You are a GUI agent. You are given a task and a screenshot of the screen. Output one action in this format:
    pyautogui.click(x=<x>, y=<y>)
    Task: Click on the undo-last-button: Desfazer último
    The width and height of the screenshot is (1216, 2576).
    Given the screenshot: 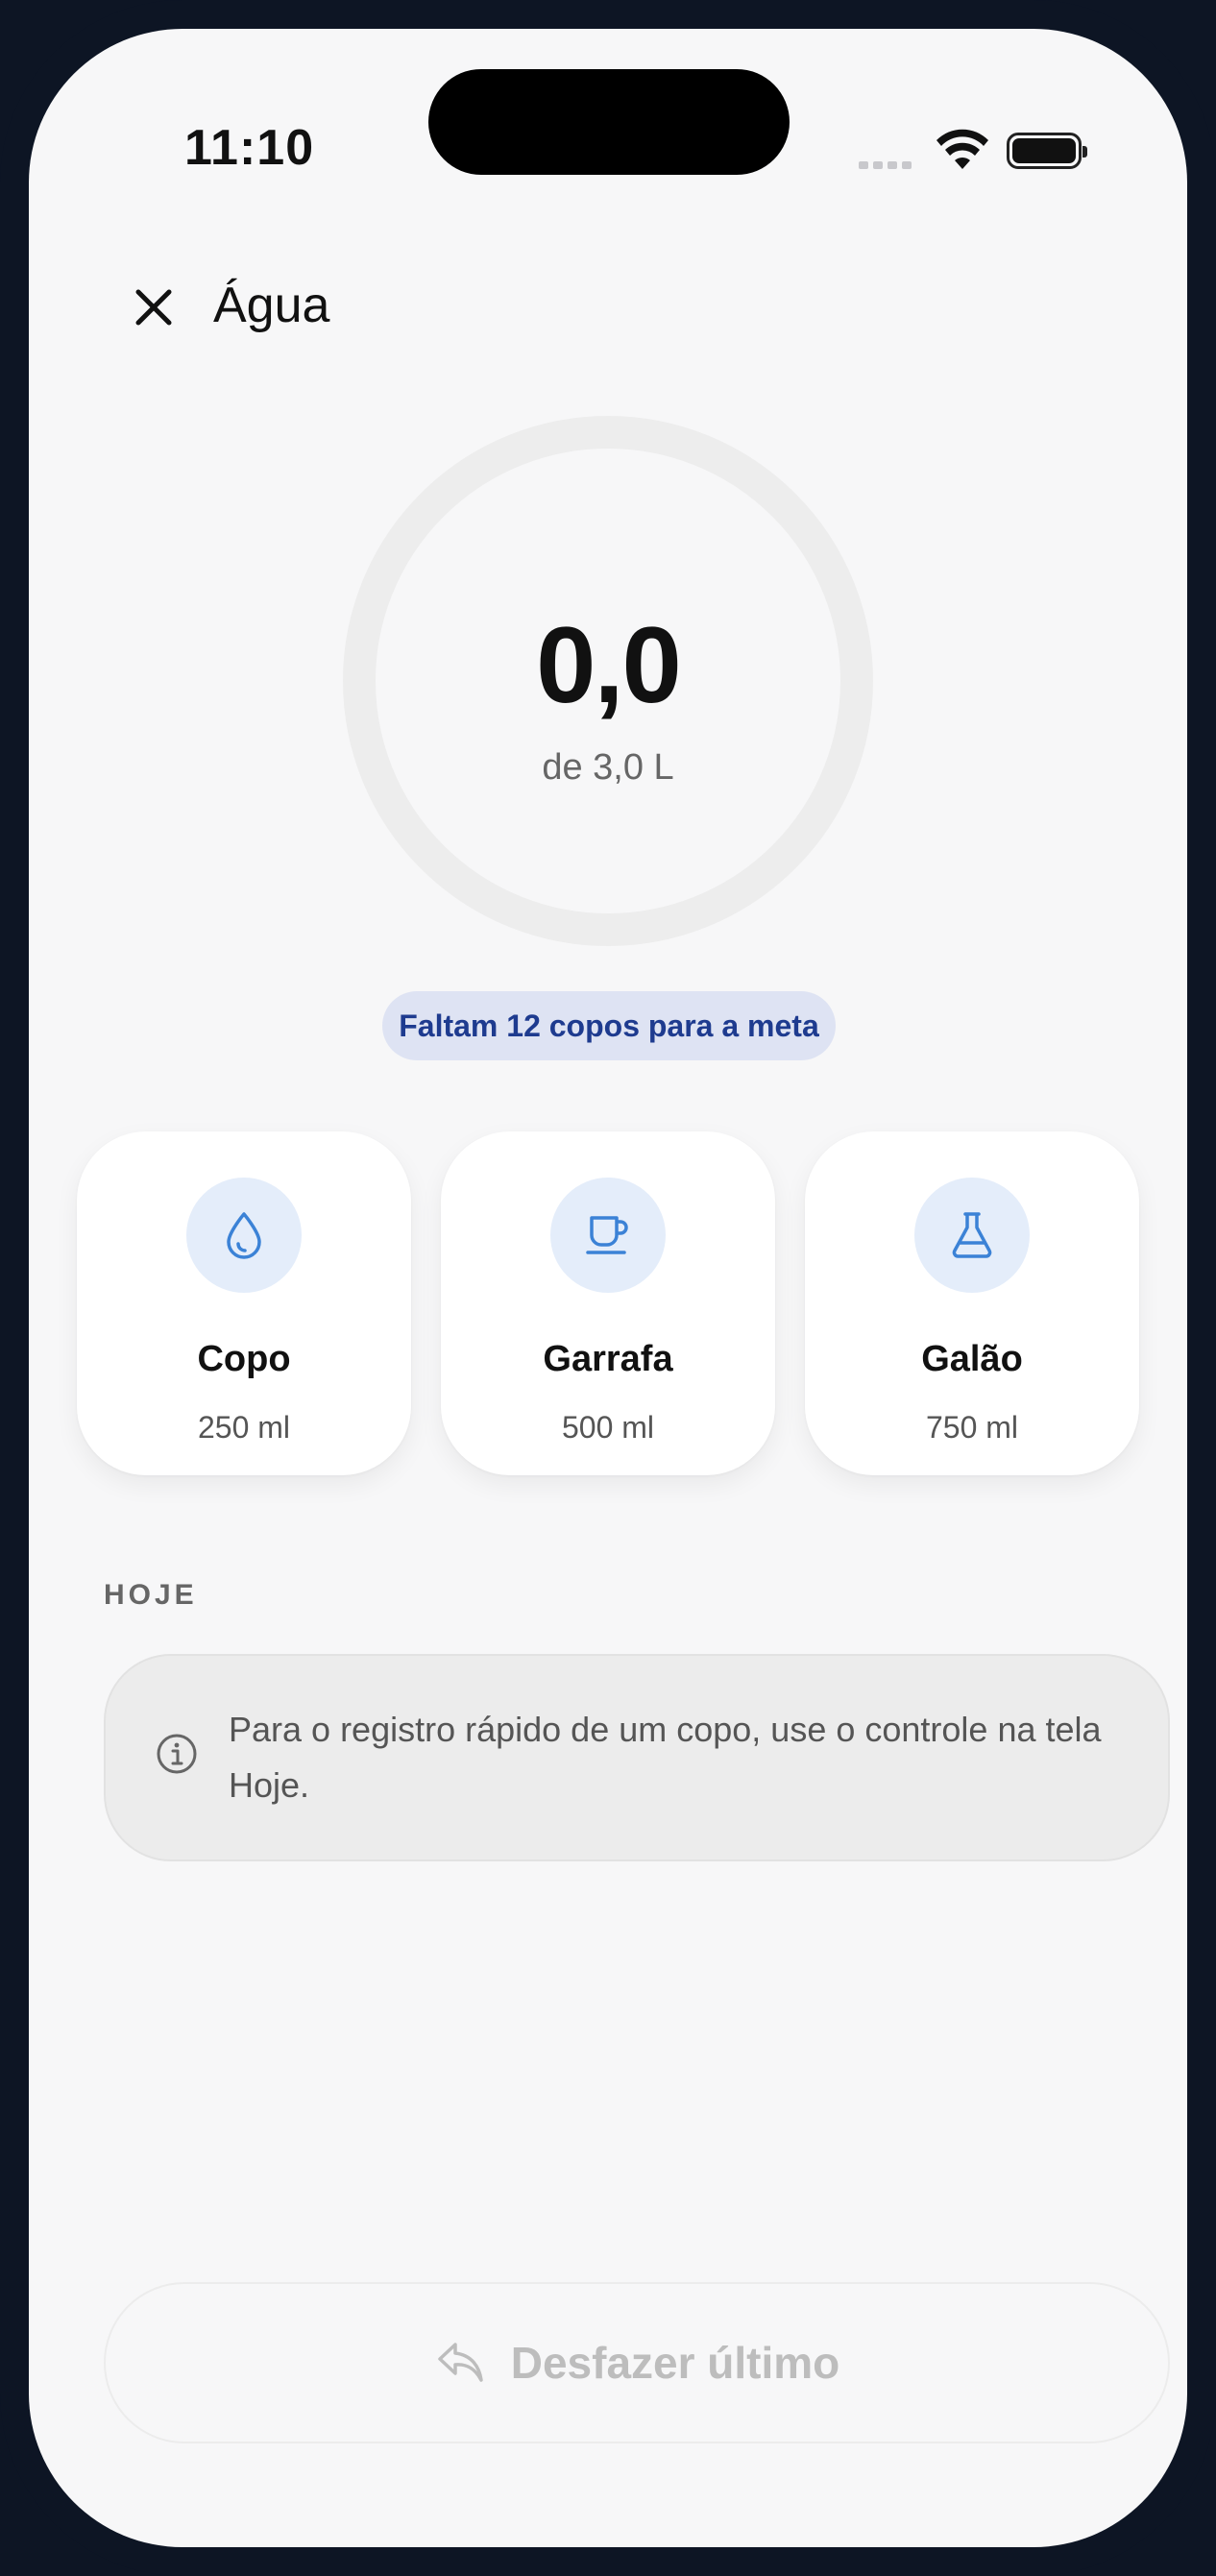 What is the action you would take?
    pyautogui.click(x=637, y=2362)
    